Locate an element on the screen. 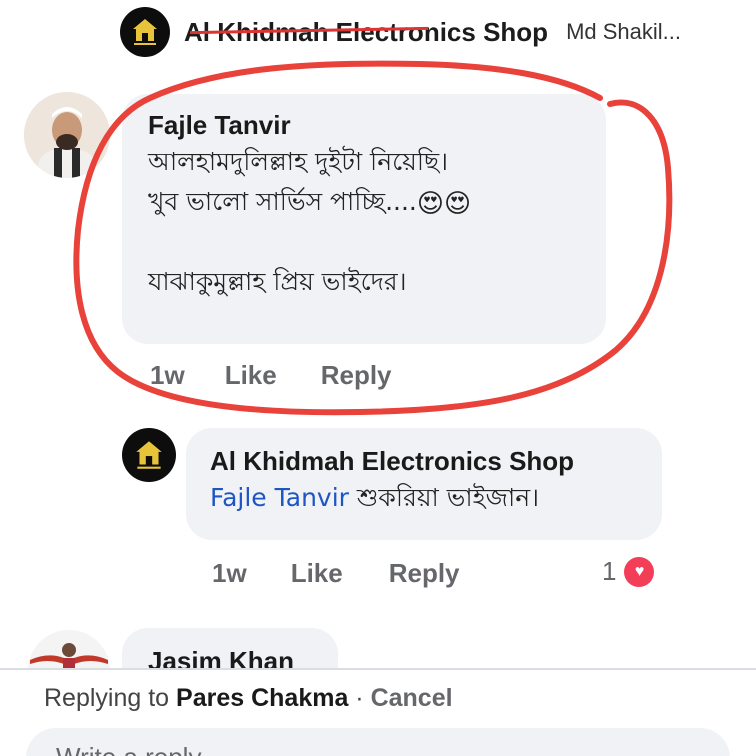 The width and height of the screenshot is (756, 756). shop-logo-avatar is located at coordinates (145, 32).